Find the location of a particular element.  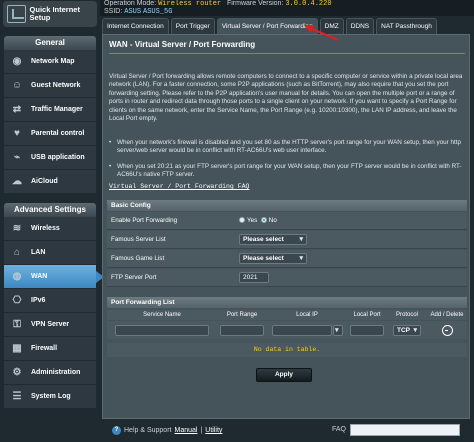

famous-game-row: Famous Game List Please select is located at coordinates (287, 259).